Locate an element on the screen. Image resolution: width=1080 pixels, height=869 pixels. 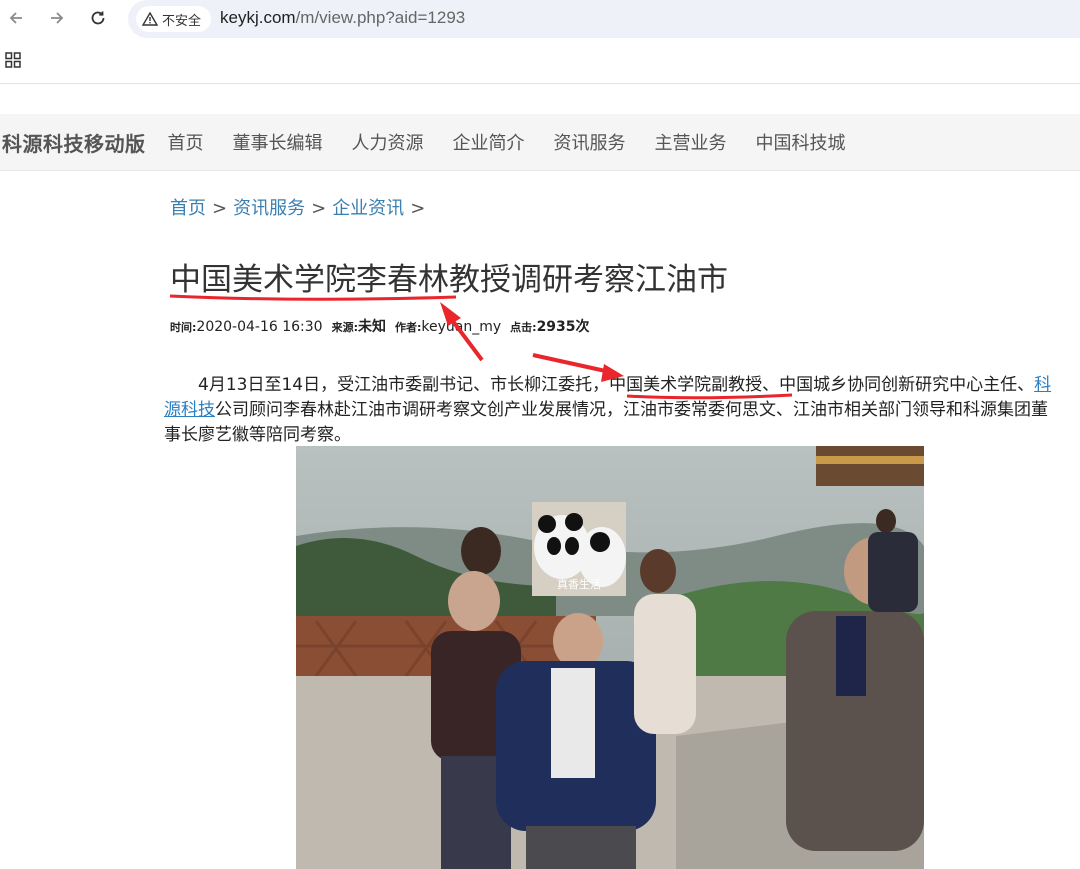
source-label: 来源: is located at coordinates (344, 327).